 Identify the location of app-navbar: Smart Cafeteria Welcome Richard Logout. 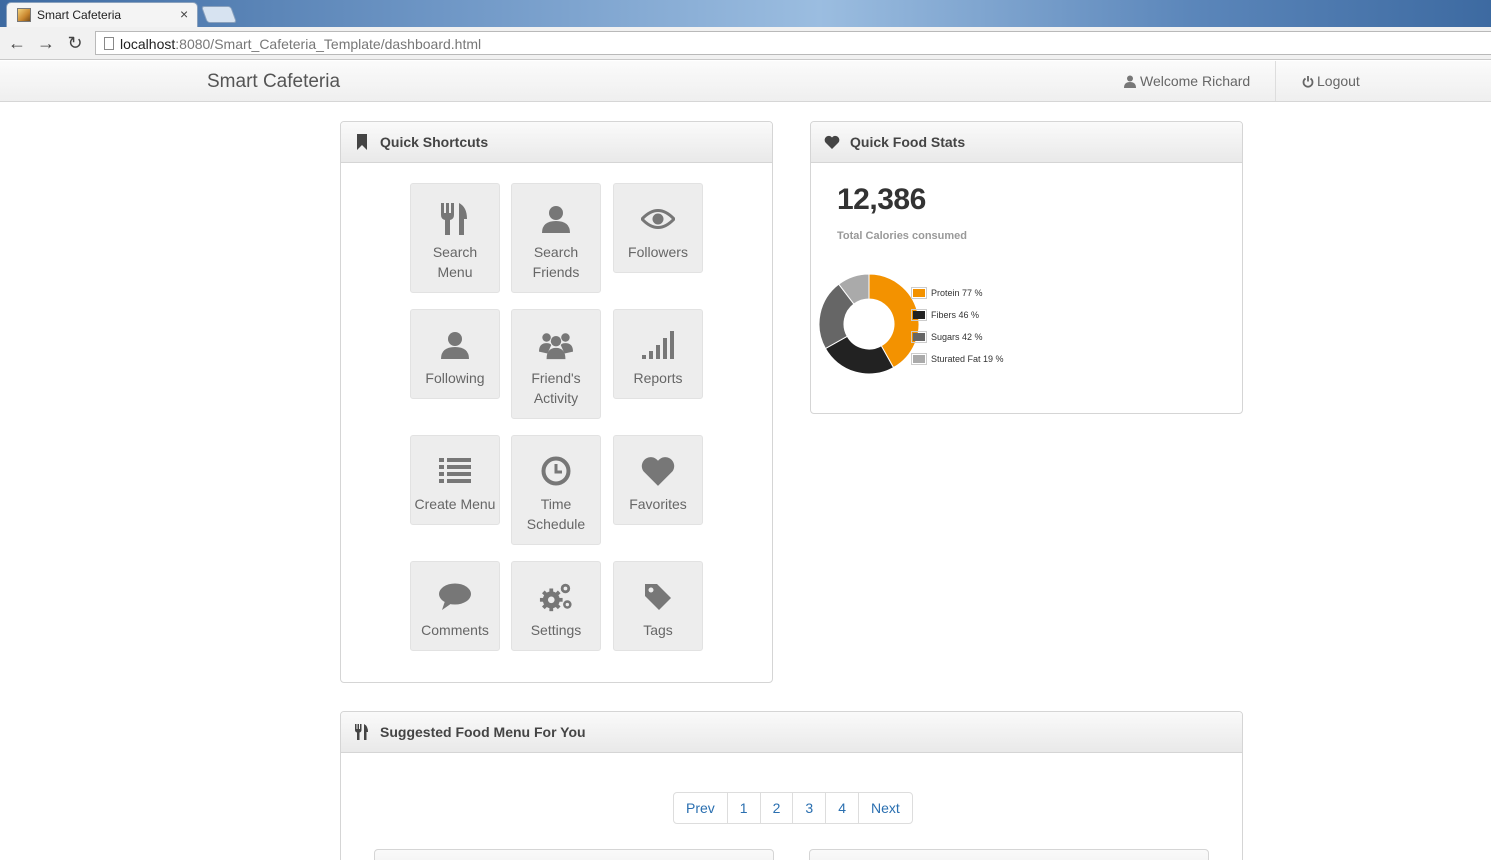
(745, 81).